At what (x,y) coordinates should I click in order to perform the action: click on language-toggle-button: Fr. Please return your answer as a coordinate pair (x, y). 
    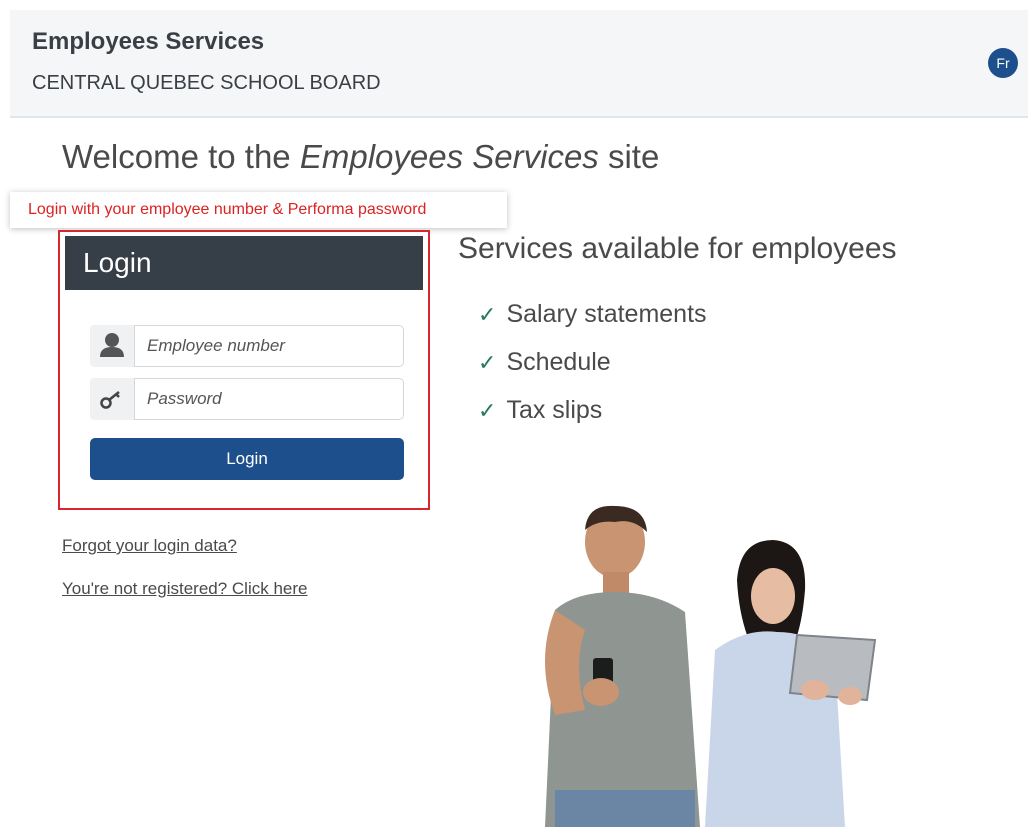
    Looking at the image, I should click on (1003, 63).